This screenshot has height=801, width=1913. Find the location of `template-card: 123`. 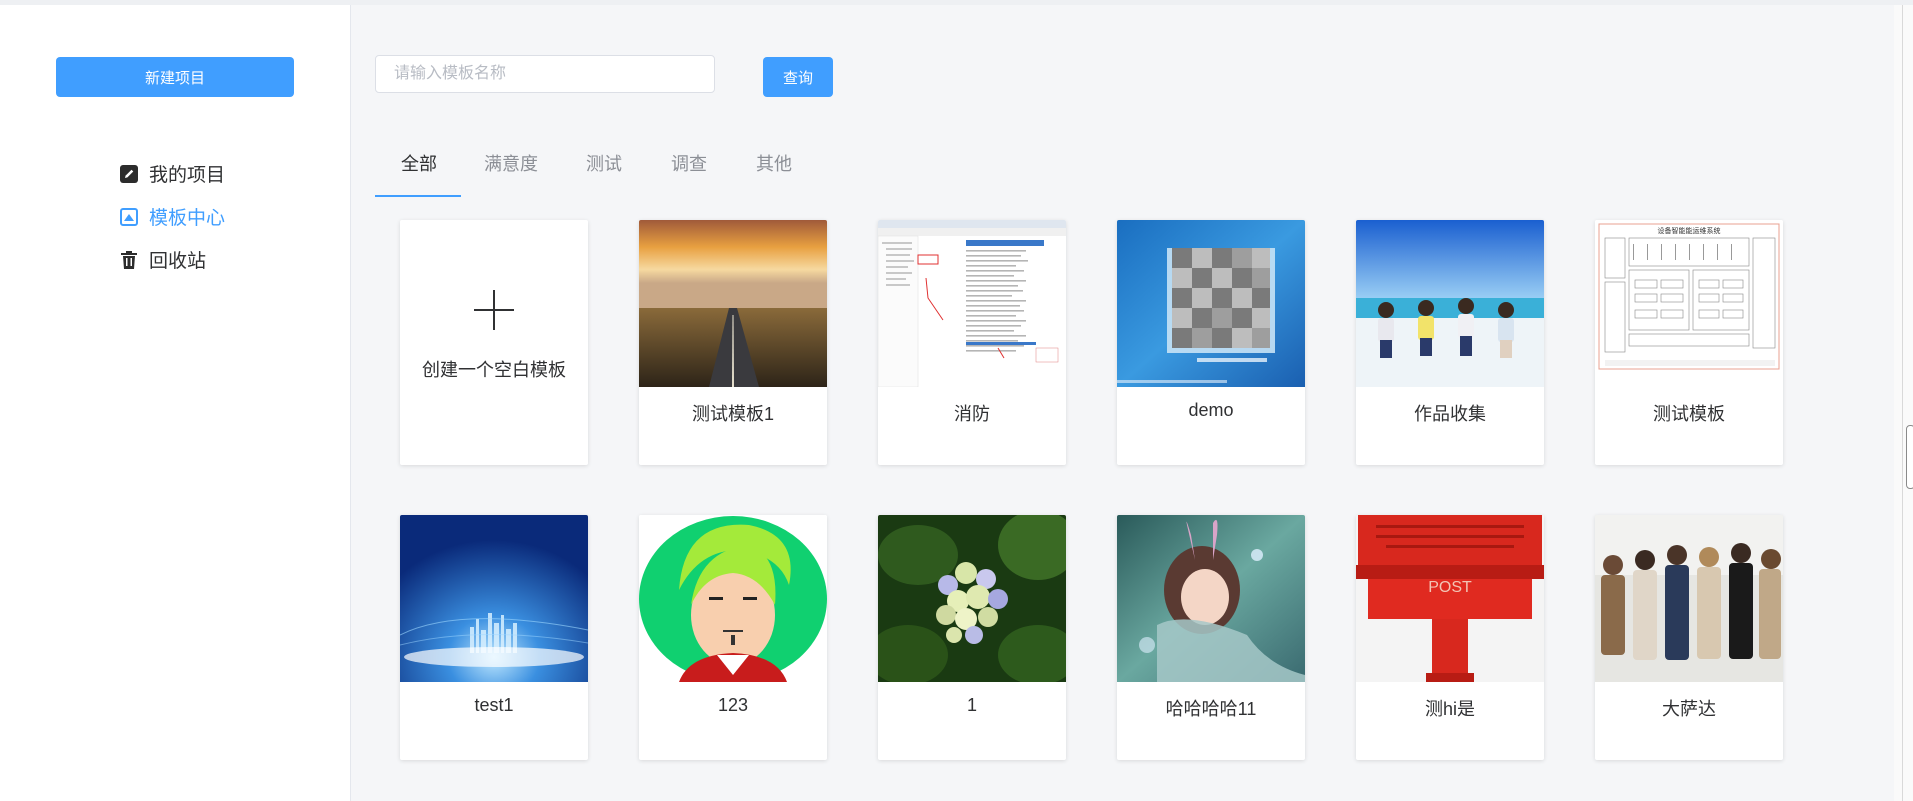

template-card: 123 is located at coordinates (733, 637).